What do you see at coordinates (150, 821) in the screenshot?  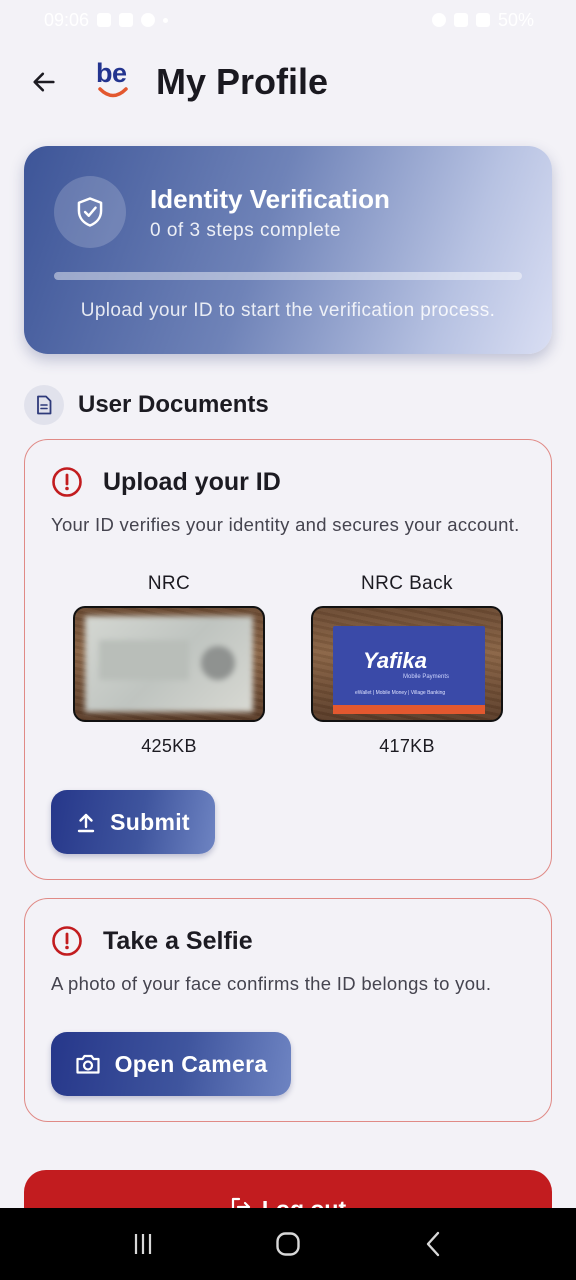 I see `submit-button-label: Submit` at bounding box center [150, 821].